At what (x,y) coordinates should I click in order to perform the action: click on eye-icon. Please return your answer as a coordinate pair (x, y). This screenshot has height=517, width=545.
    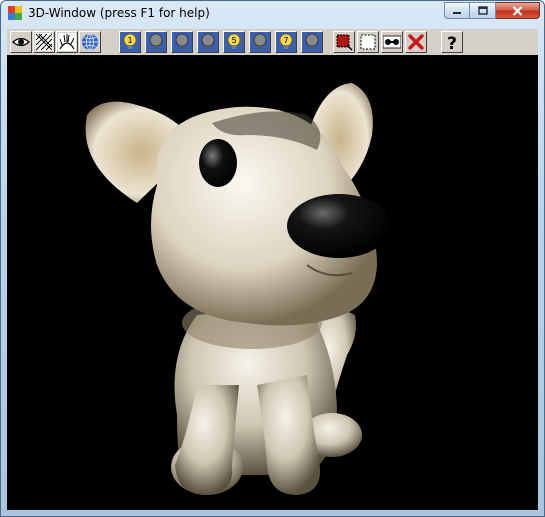
    Looking at the image, I should click on (21, 42).